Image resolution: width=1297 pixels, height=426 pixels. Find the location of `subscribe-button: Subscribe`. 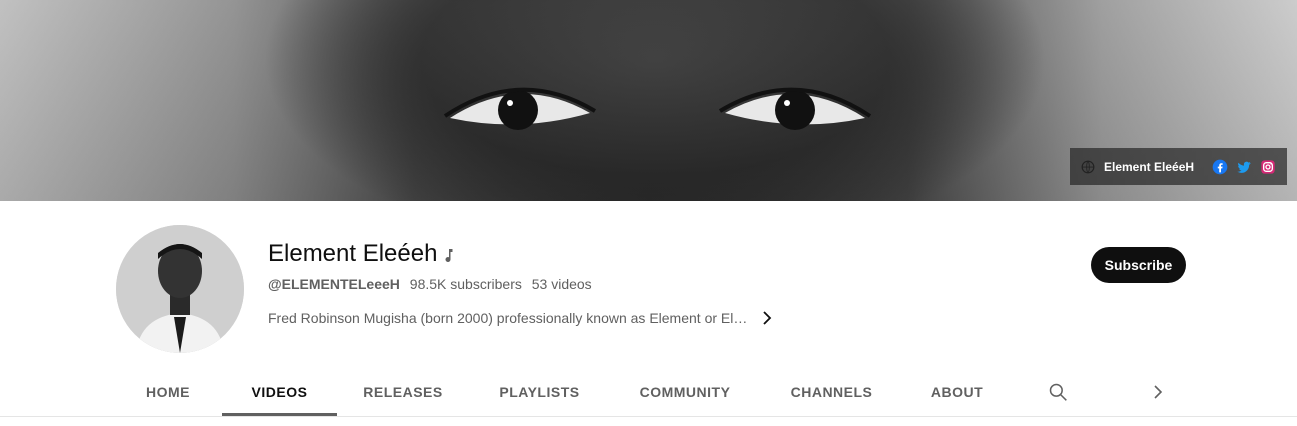

subscribe-button: Subscribe is located at coordinates (1138, 265).